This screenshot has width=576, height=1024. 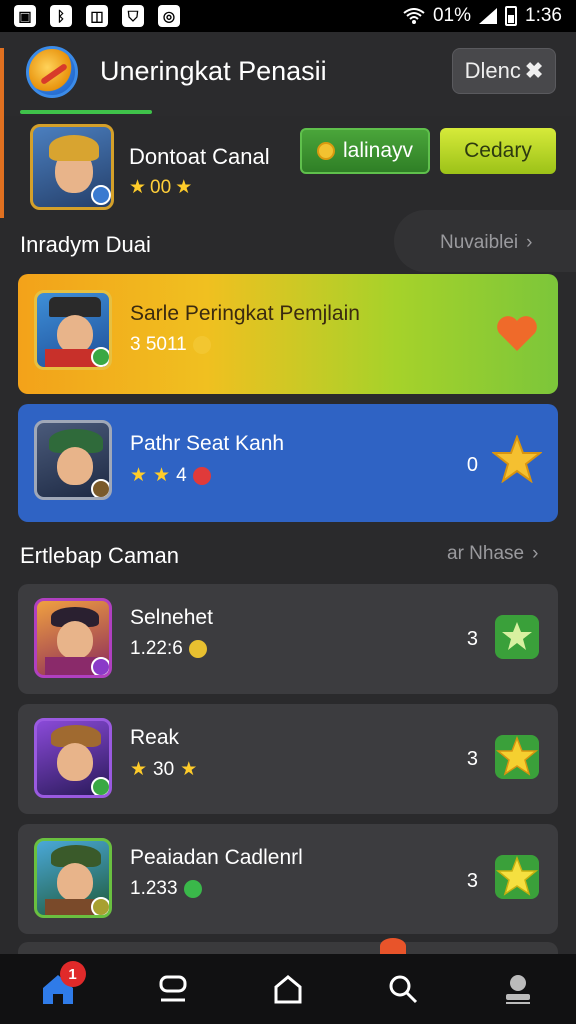 I want to click on section-title: Inradym Duai, so click(x=85, y=244).